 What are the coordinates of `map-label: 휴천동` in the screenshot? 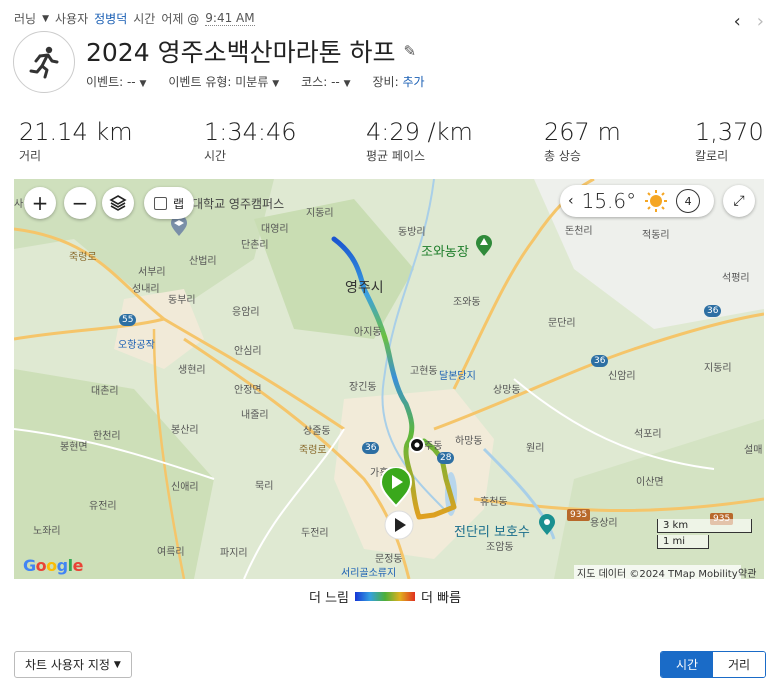 It's located at (494, 502).